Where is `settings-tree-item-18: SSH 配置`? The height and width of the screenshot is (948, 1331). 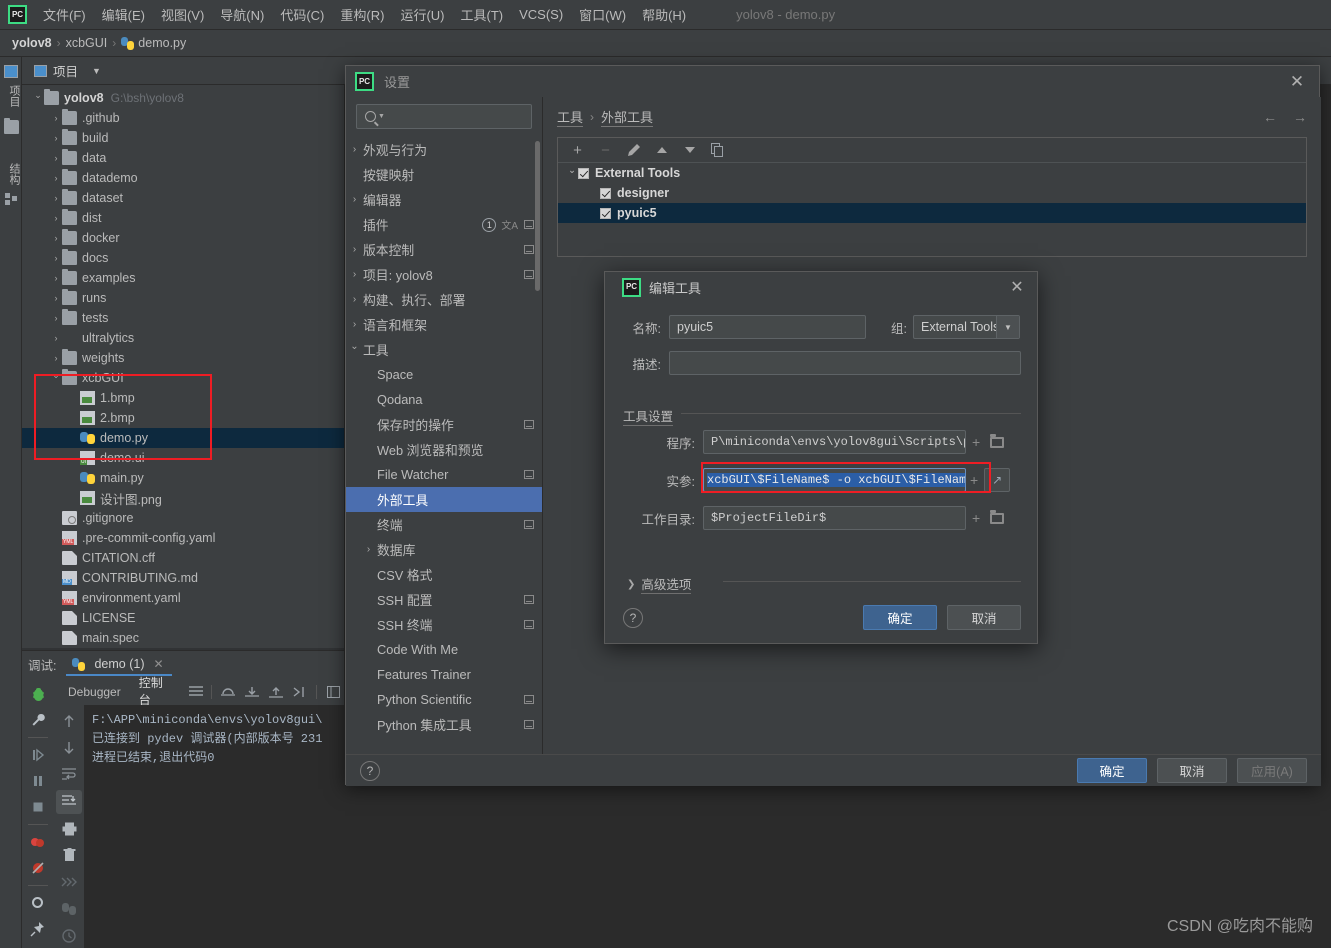
settings-tree-item-18: SSH 配置 is located at coordinates (444, 599).